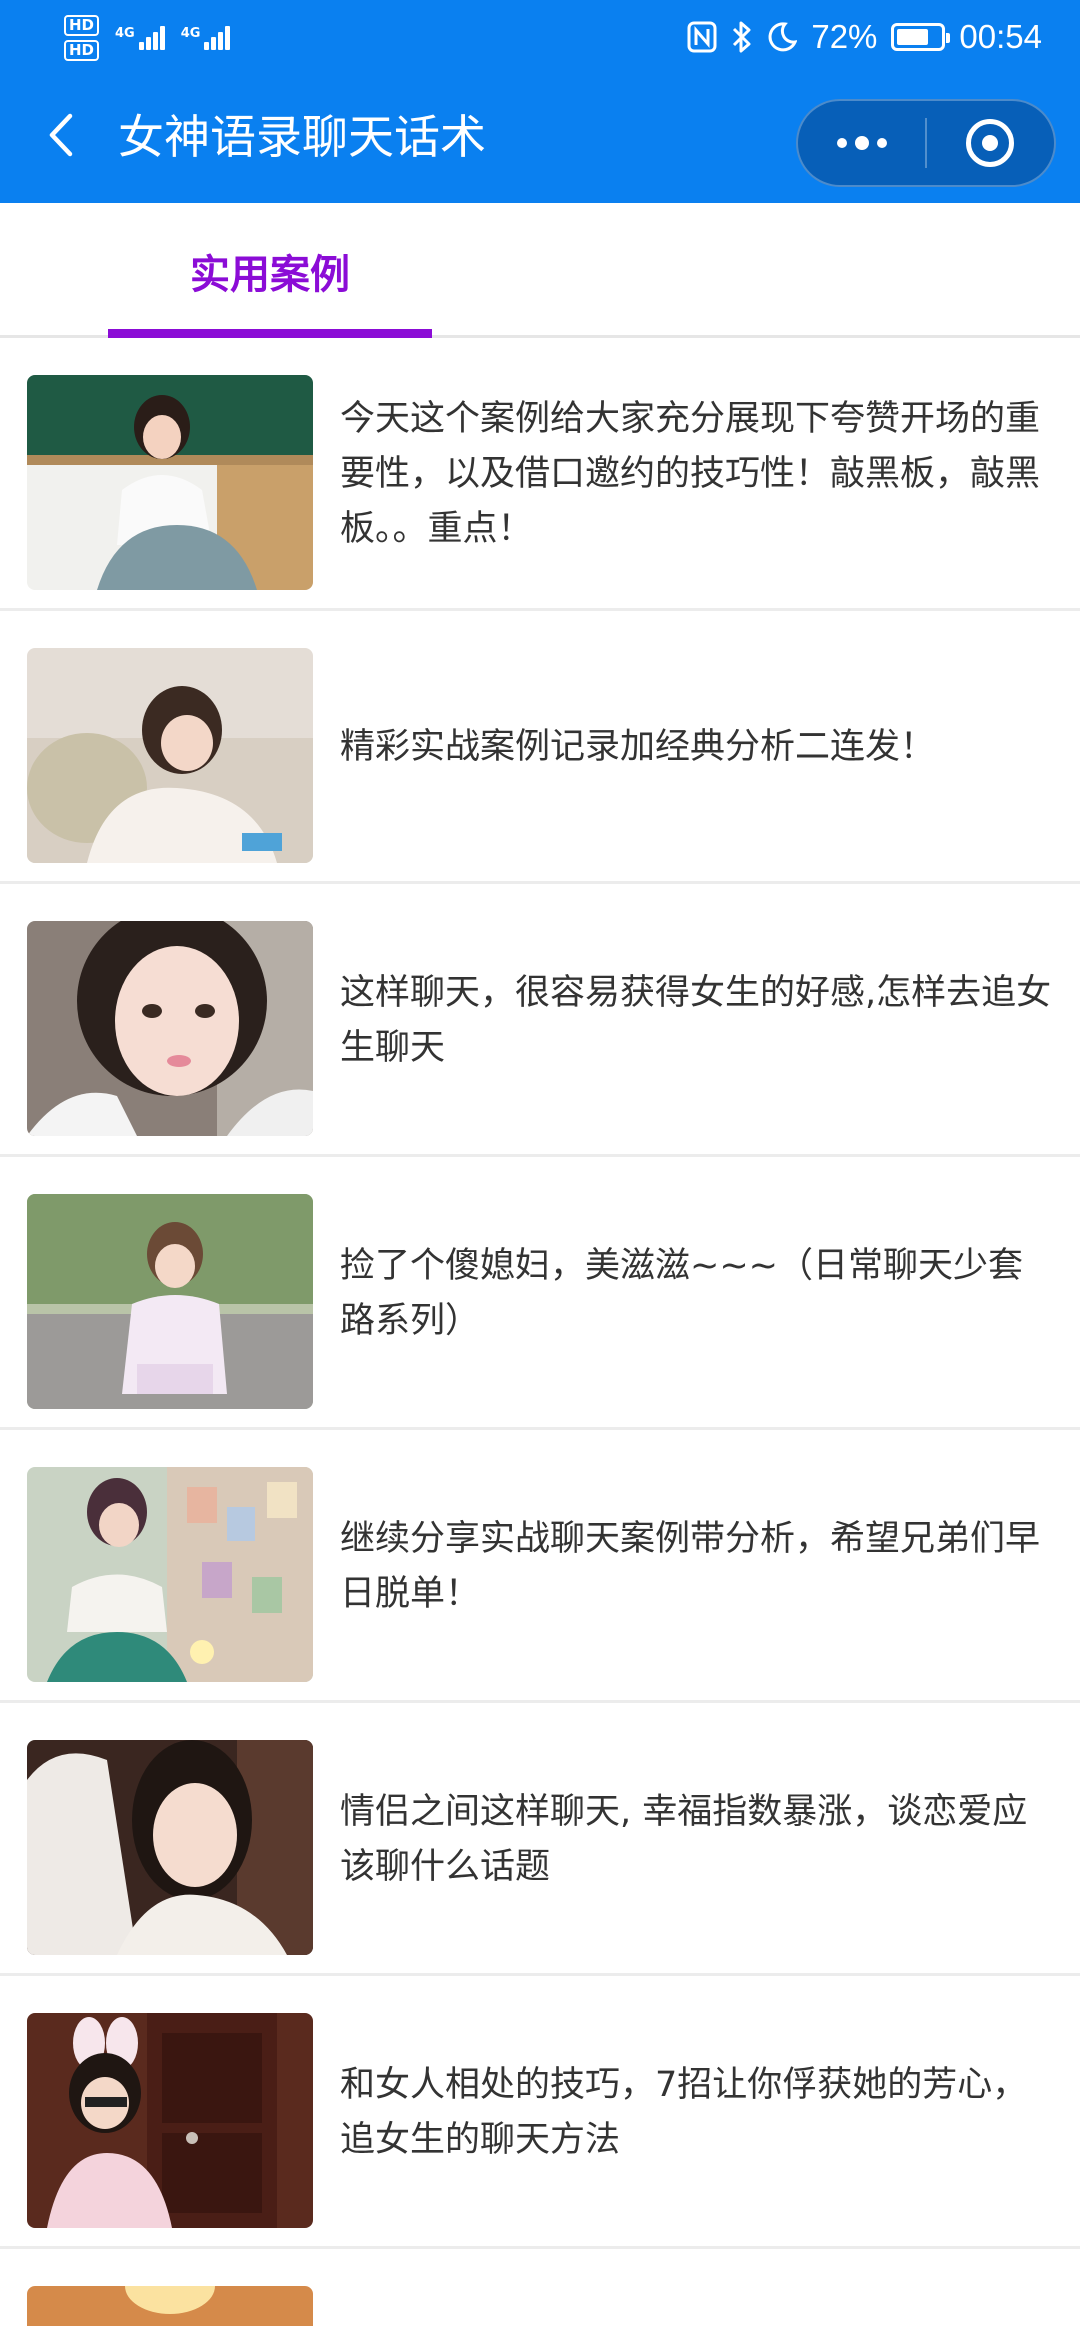 The width and height of the screenshot is (1080, 2340). I want to click on hd-indicators: HD HD, so click(82, 38).